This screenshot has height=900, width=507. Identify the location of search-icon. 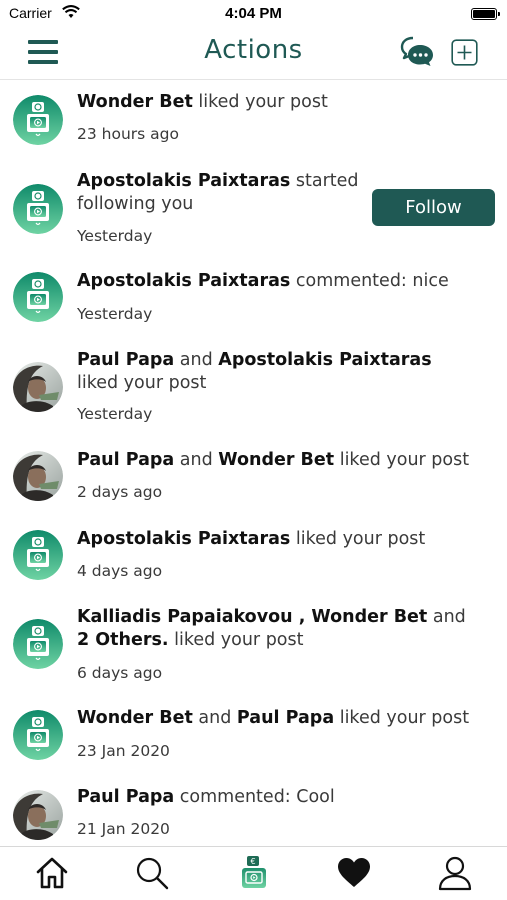
(152, 873).